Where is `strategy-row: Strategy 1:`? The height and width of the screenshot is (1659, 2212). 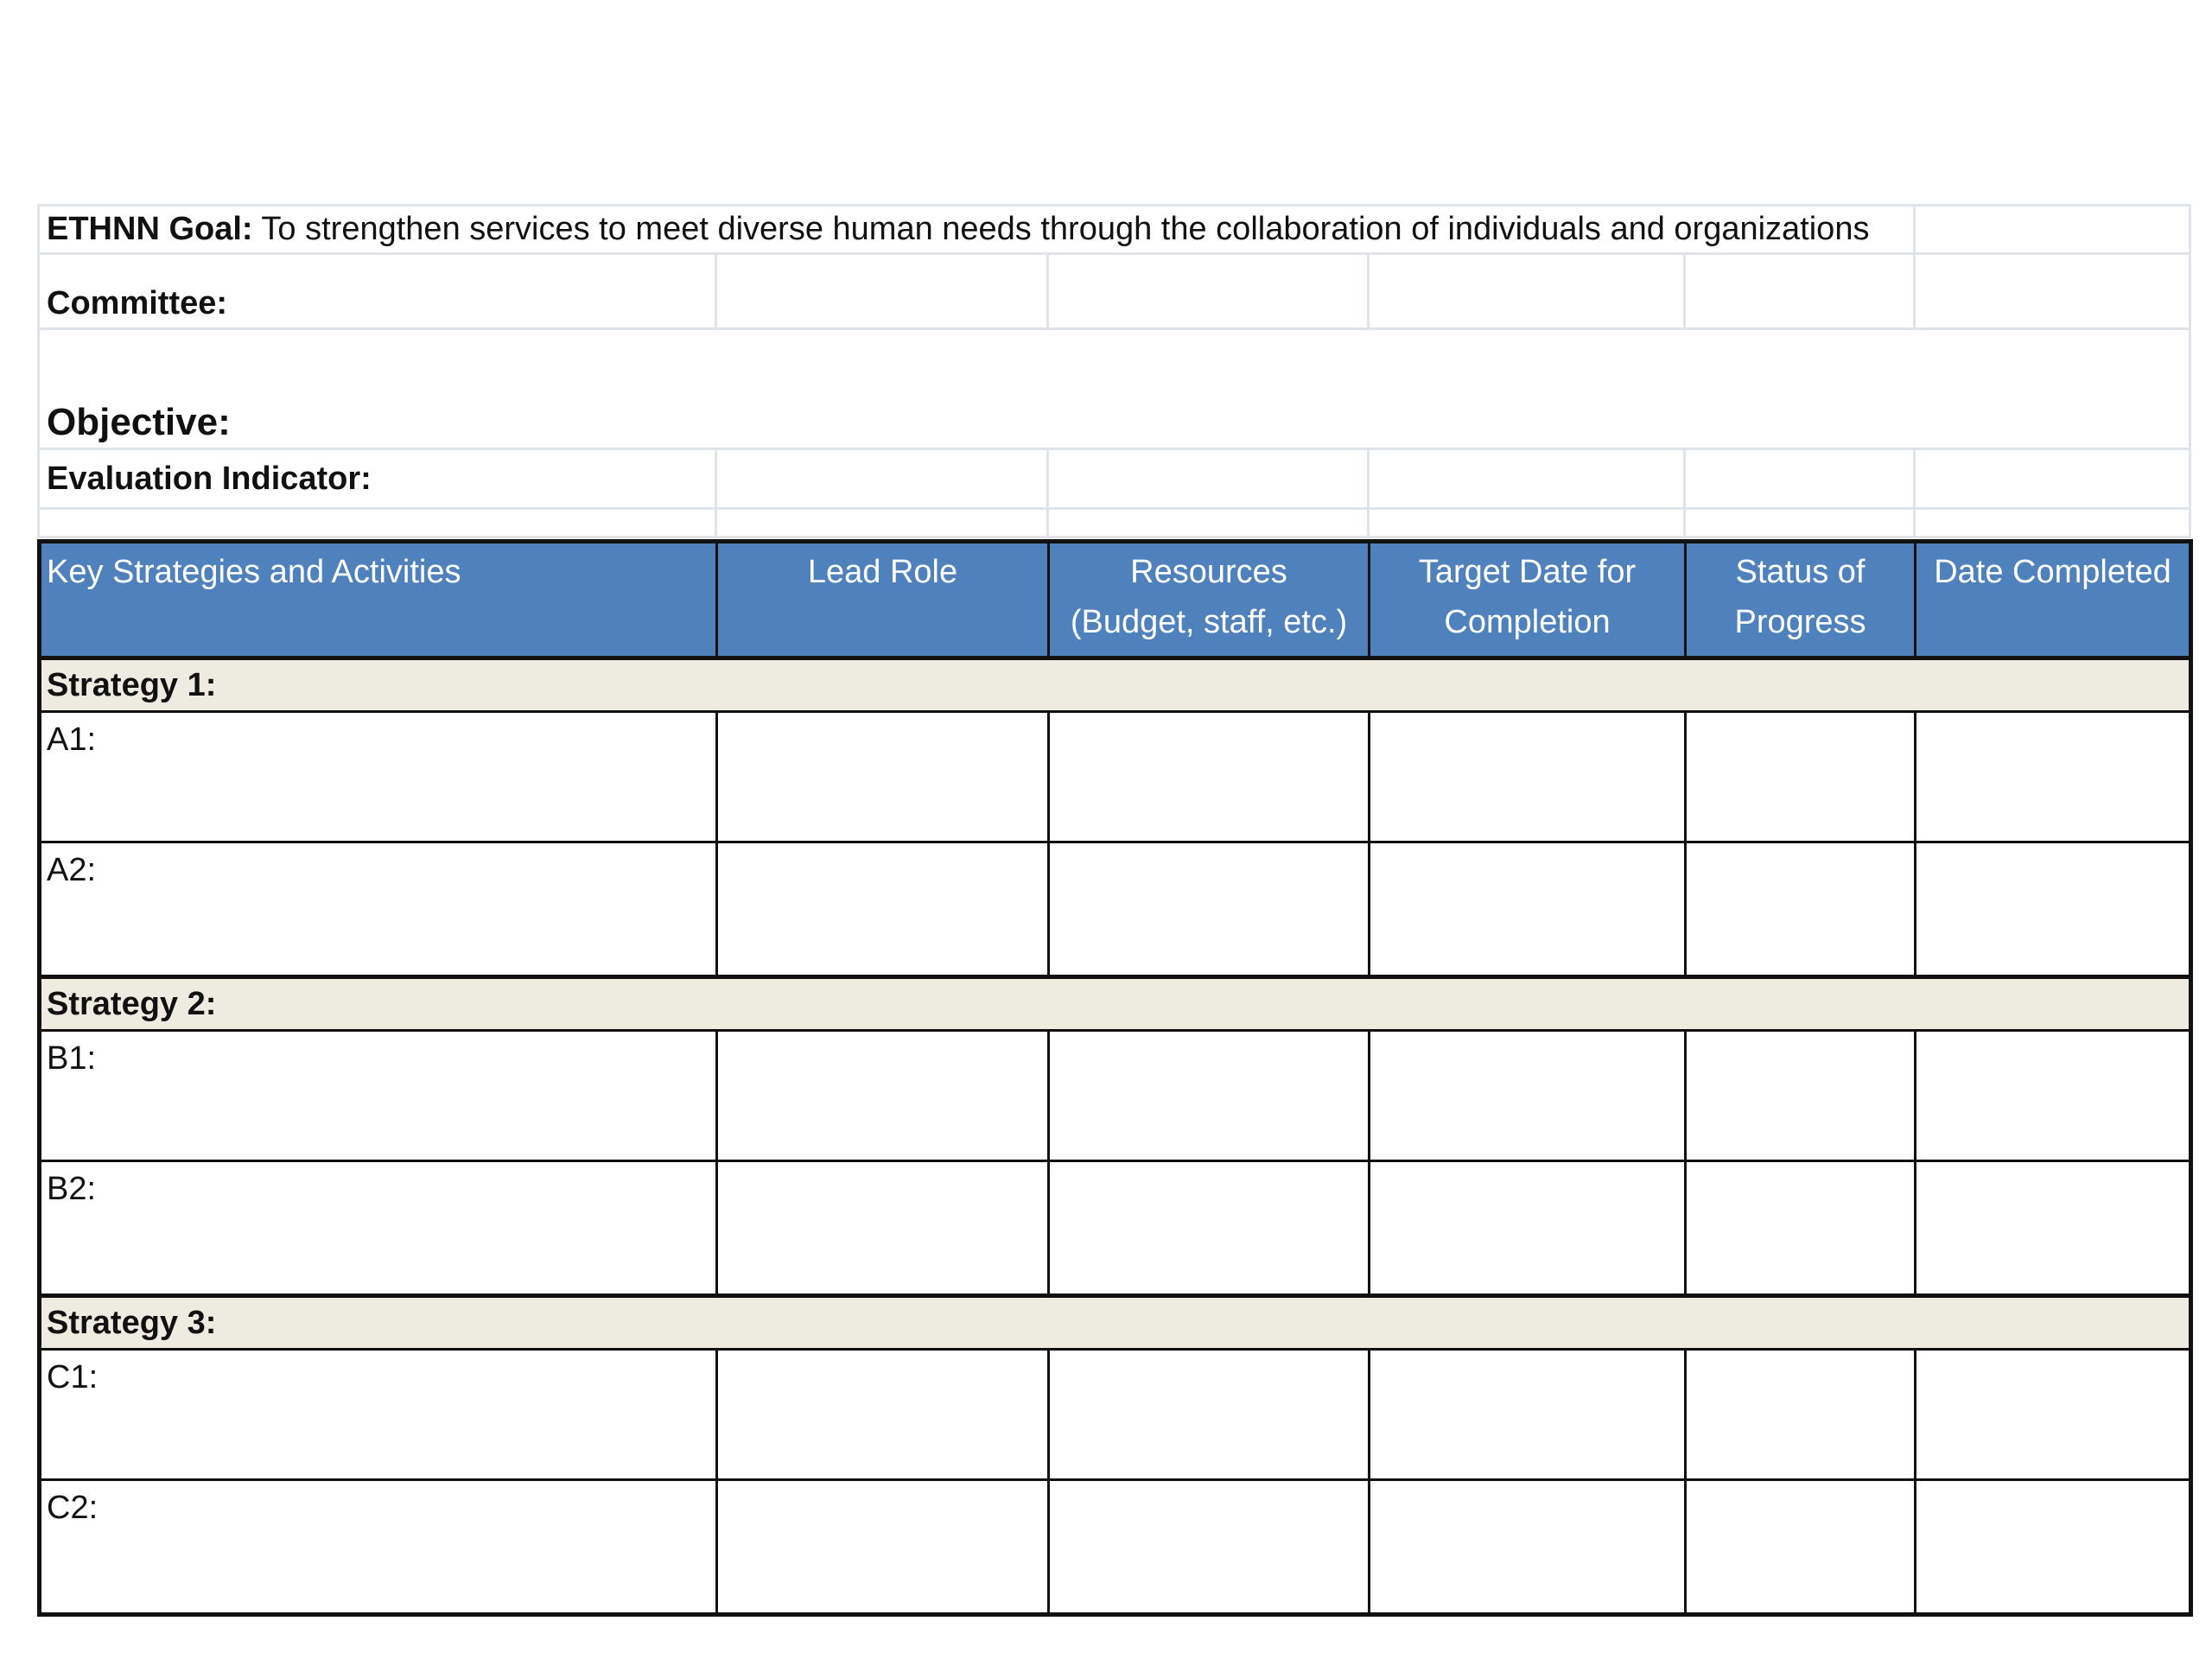 strategy-row: Strategy 1: is located at coordinates (1115, 684).